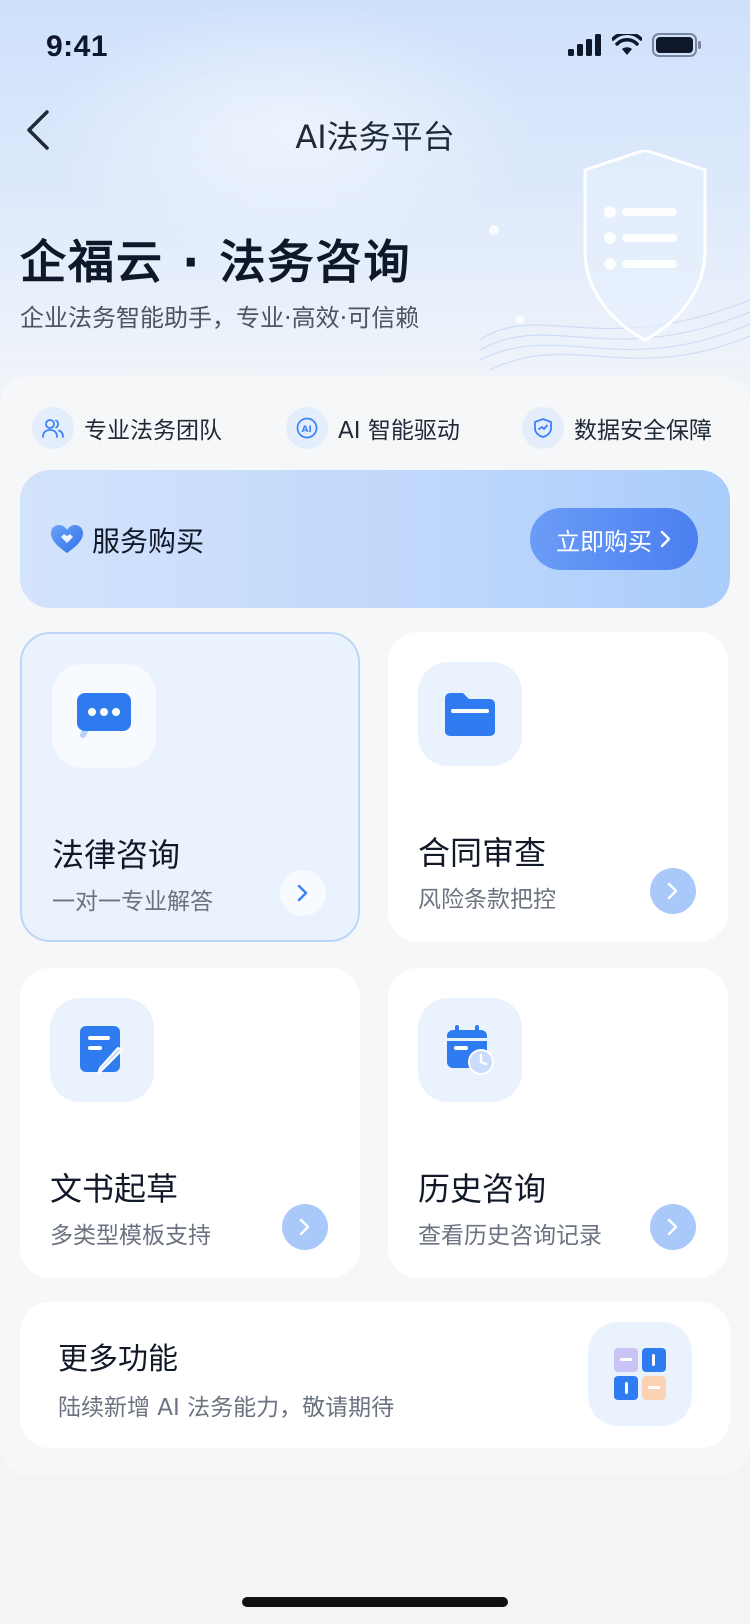  Describe the element at coordinates (604, 541) in the screenshot. I see `buy-now-label: 立即购买` at that location.